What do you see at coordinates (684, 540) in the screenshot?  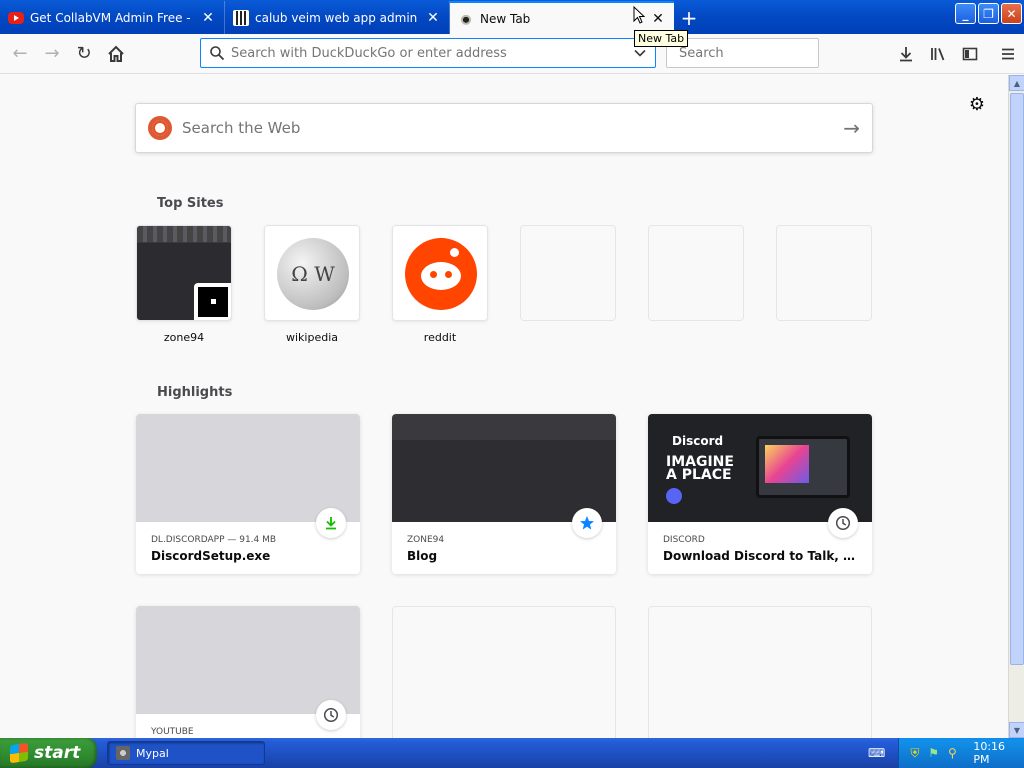 I see `card-source: DISCORD` at bounding box center [684, 540].